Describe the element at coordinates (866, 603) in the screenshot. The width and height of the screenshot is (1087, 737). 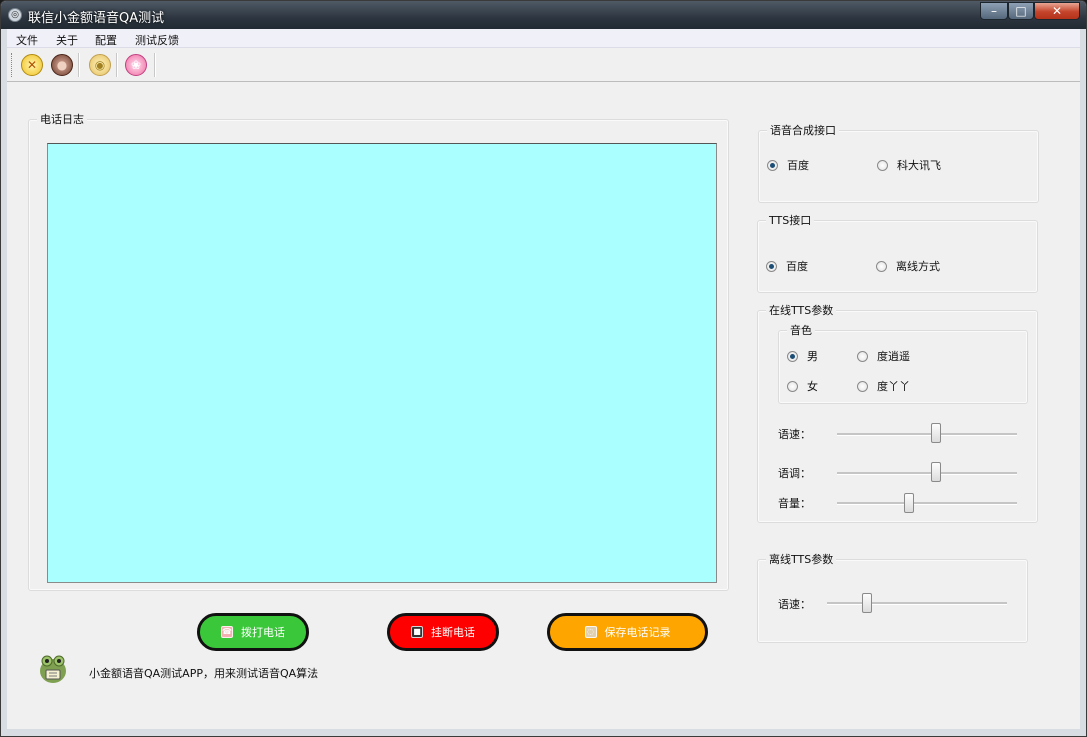
I see `offline-speed-slider` at that location.